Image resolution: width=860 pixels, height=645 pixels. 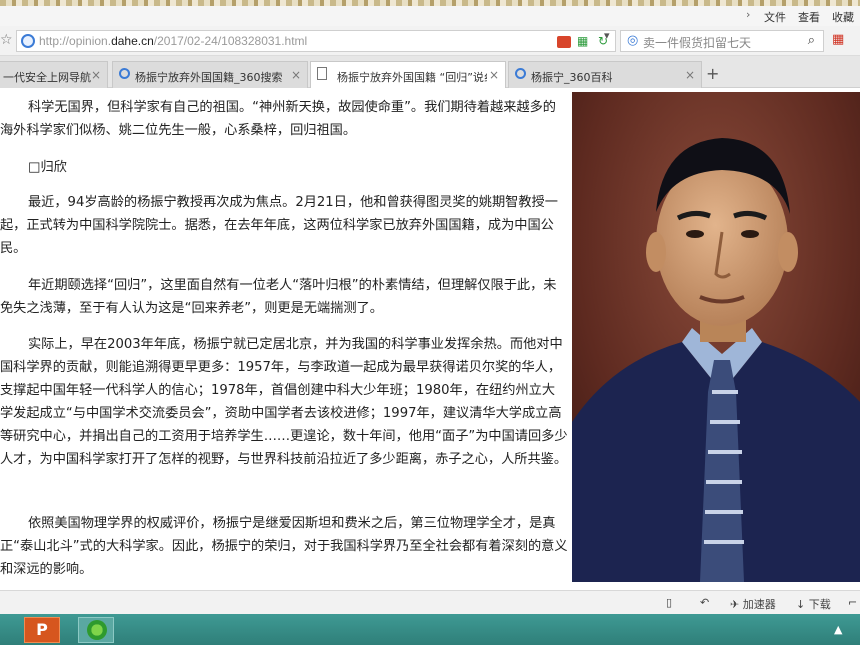 What do you see at coordinates (633, 40) in the screenshot?
I see `search-engine-icon: ◎` at bounding box center [633, 40].